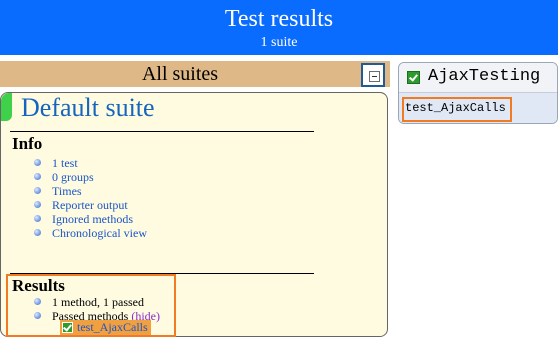 The width and height of the screenshot is (558, 338). Describe the element at coordinates (90, 219) in the screenshot. I see `info-item-ignored-methods: Ignored methods` at that location.